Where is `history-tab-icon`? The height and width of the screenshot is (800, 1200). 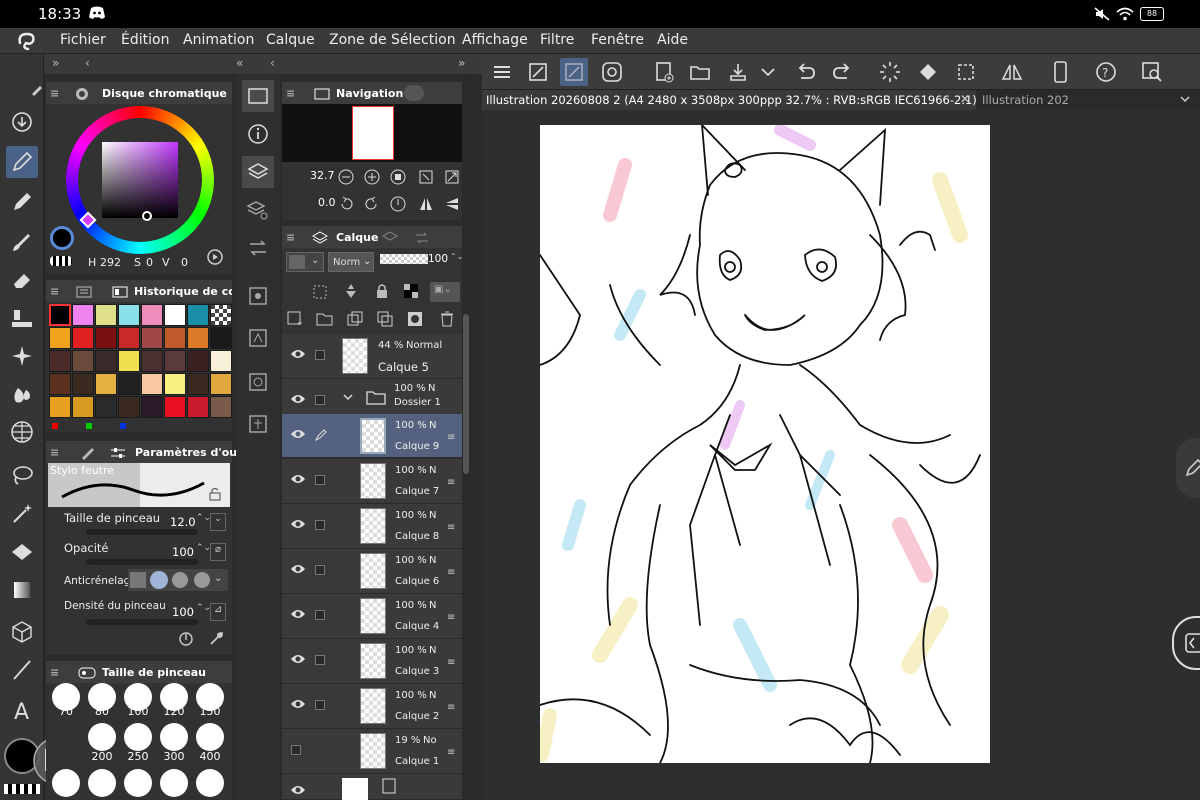
history-tab-icon is located at coordinates (120, 292).